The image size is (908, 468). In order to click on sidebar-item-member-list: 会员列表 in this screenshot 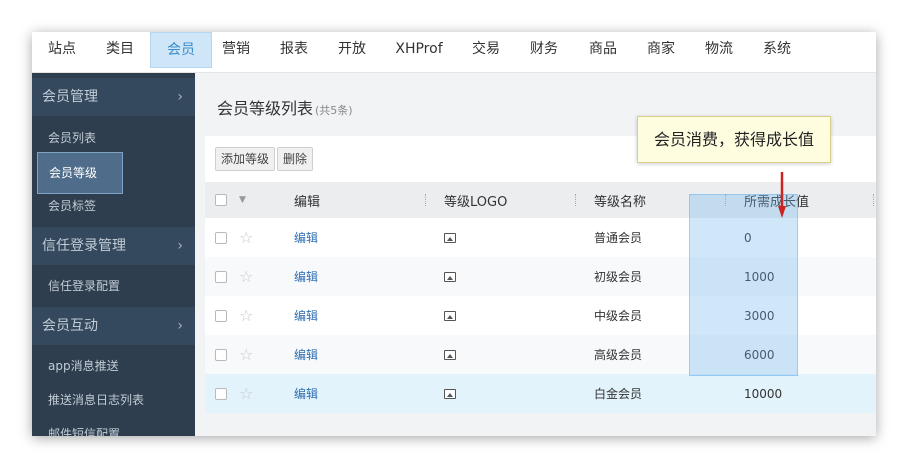, I will do `click(72, 138)`.